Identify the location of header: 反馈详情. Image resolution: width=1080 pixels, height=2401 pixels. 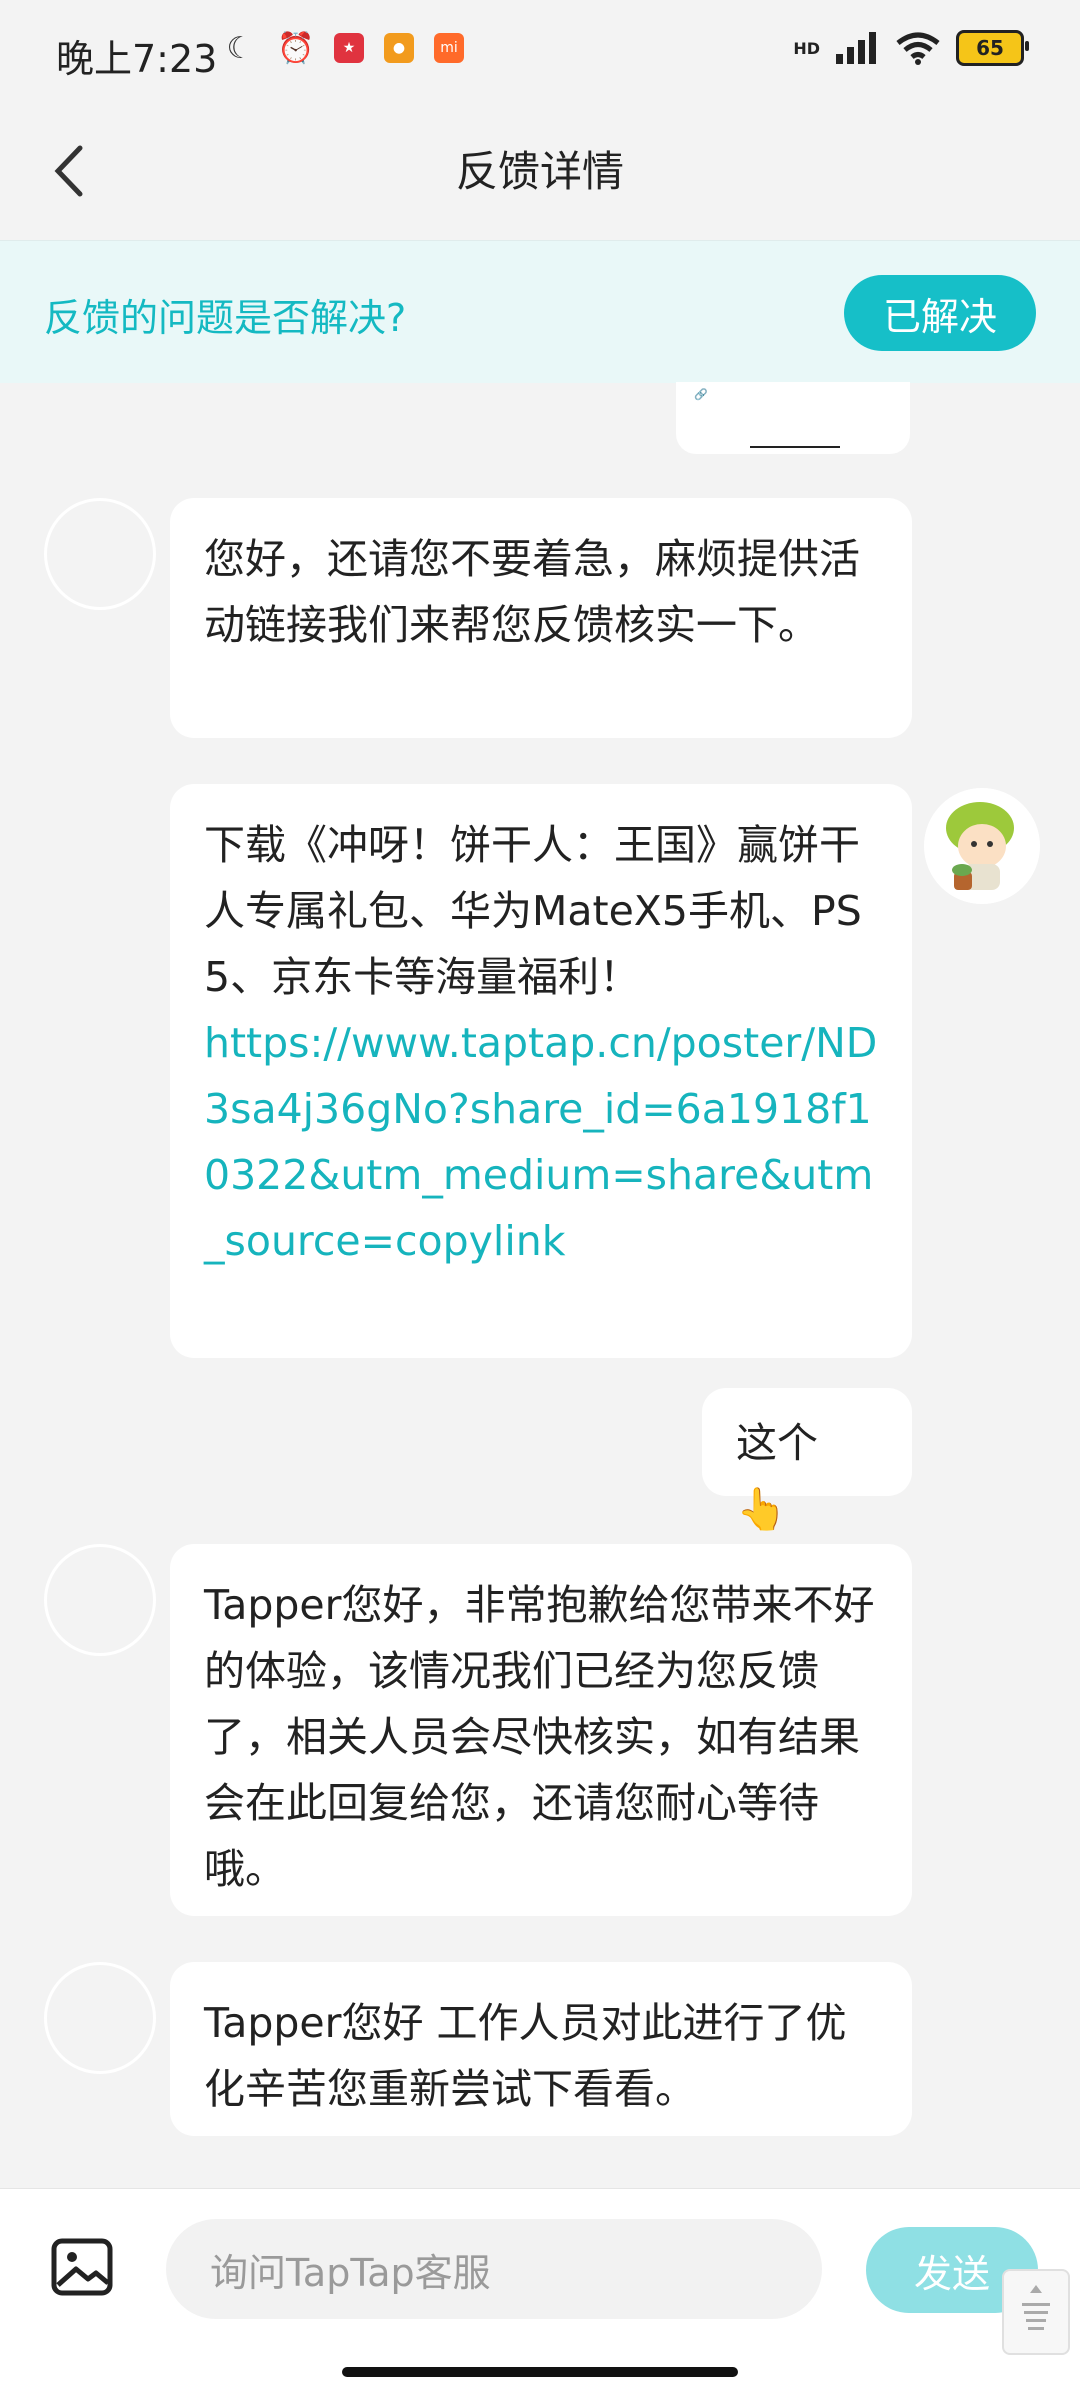
(540, 170).